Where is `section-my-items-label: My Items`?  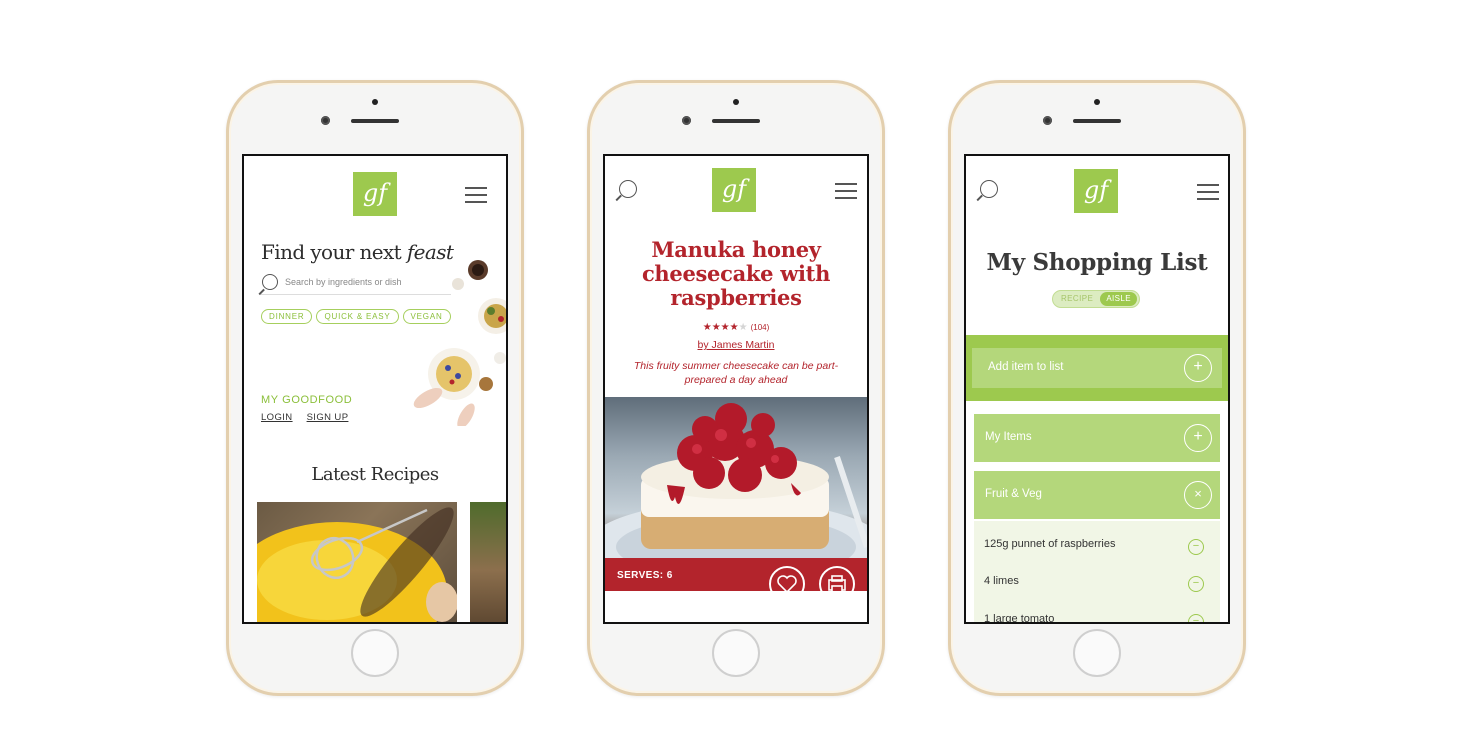
section-my-items-label: My Items is located at coordinates (1008, 437).